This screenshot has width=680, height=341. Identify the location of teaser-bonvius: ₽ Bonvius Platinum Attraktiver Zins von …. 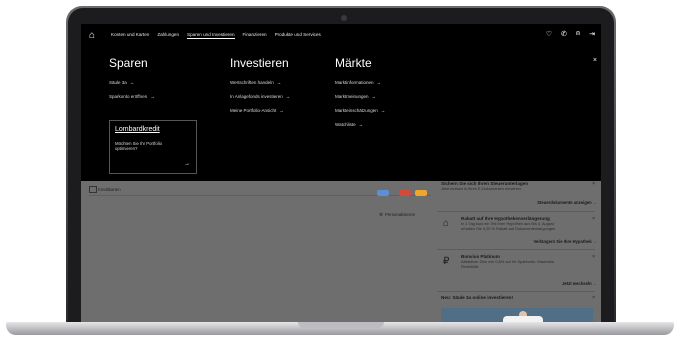
(518, 271).